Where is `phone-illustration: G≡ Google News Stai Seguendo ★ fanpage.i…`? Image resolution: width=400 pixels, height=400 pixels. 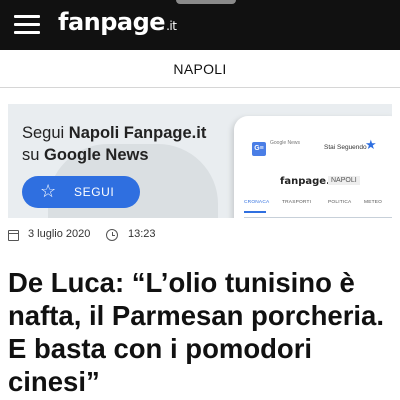 phone-illustration: G≡ Google News Stai Seguendo ★ fanpage.i… is located at coordinates (313, 167).